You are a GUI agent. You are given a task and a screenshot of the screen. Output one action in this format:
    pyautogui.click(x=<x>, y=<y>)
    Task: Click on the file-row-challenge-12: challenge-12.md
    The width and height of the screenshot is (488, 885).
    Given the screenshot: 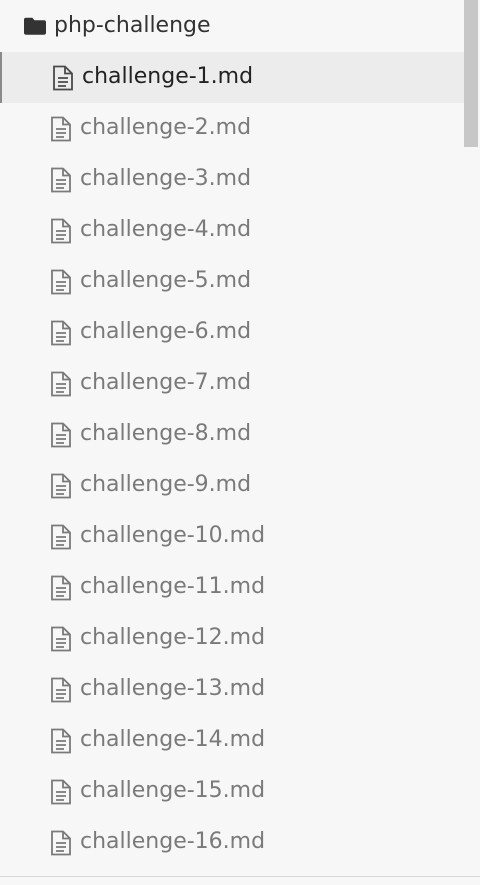 What is the action you would take?
    pyautogui.click(x=232, y=638)
    